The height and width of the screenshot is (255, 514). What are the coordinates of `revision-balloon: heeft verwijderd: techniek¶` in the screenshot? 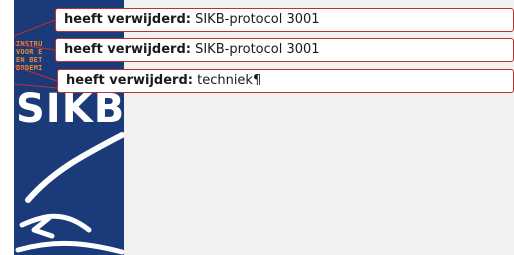 It's located at (285, 81).